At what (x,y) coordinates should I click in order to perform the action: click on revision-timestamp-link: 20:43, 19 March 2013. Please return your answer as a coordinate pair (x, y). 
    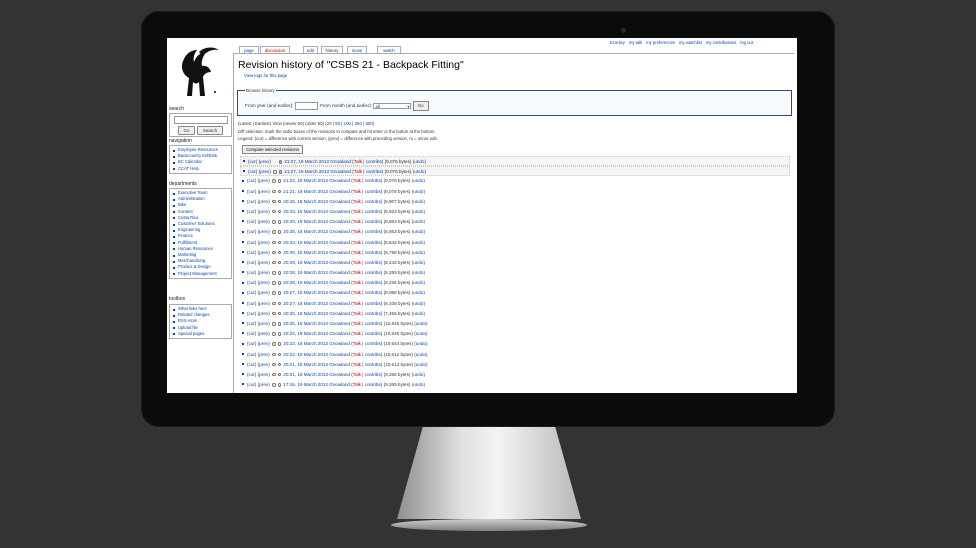
    Looking at the image, I should click on (305, 211).